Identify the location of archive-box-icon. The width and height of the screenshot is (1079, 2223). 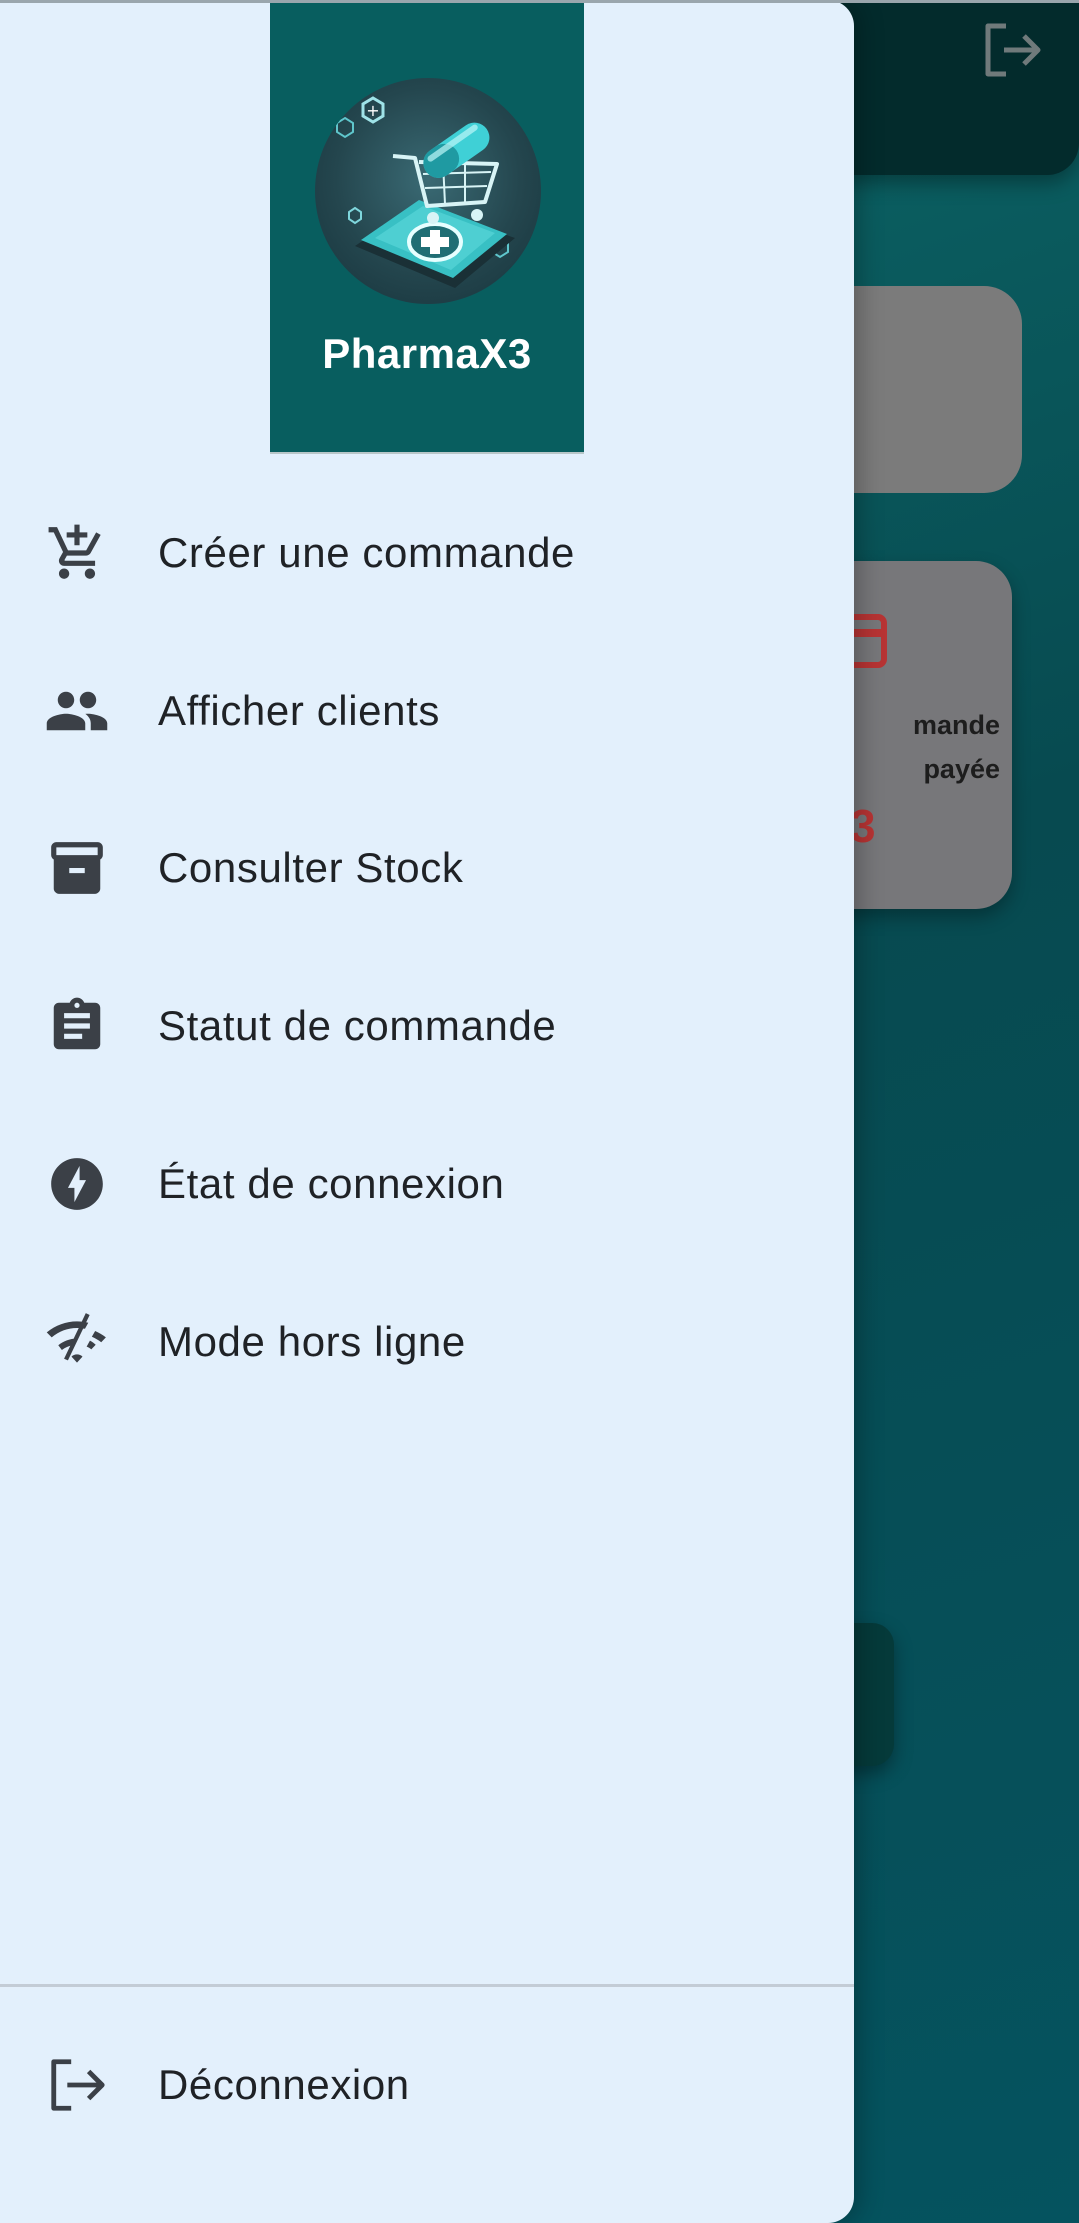
(77, 868).